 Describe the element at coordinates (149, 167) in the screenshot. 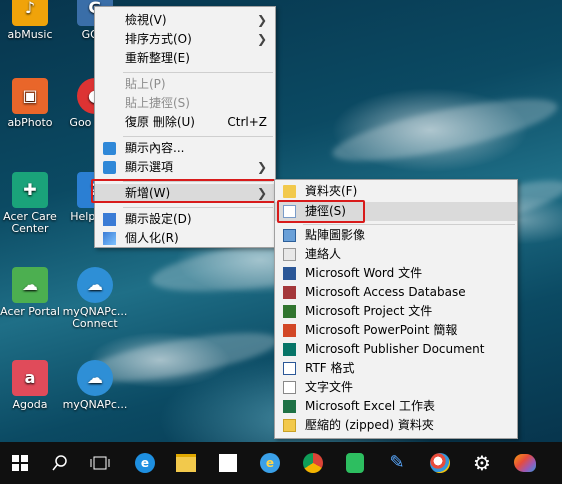

I see `menu-item-label: 顯示選項` at that location.